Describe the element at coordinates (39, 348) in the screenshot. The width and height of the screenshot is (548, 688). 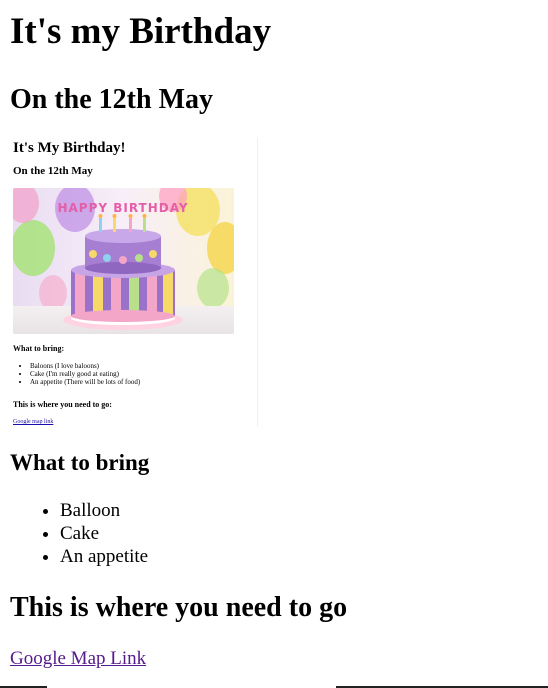
I see `preview-bring-heading: What to bring:` at that location.